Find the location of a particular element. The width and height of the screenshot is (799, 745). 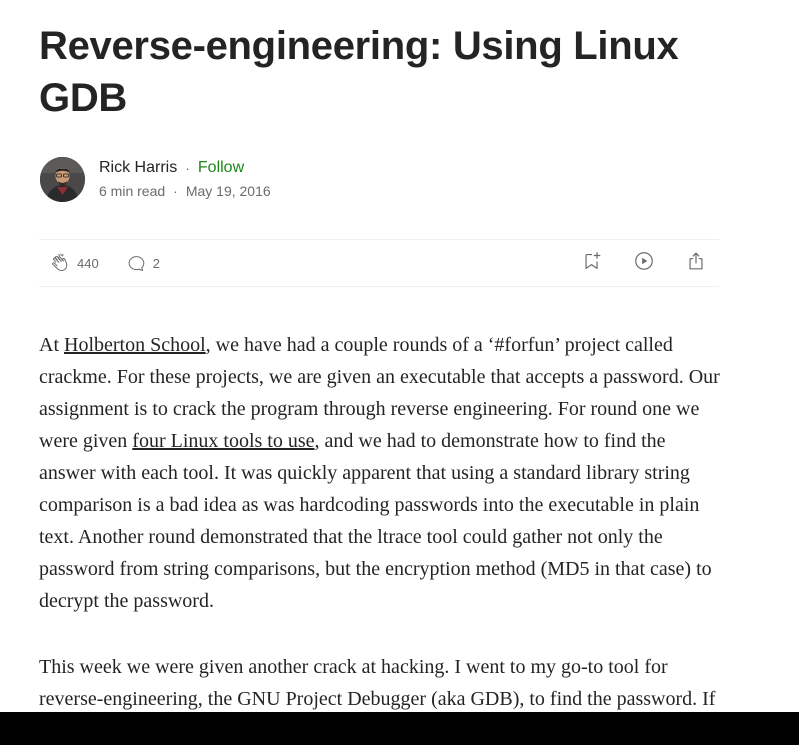

engagement-group: 440 2 is located at coordinates (104, 263).